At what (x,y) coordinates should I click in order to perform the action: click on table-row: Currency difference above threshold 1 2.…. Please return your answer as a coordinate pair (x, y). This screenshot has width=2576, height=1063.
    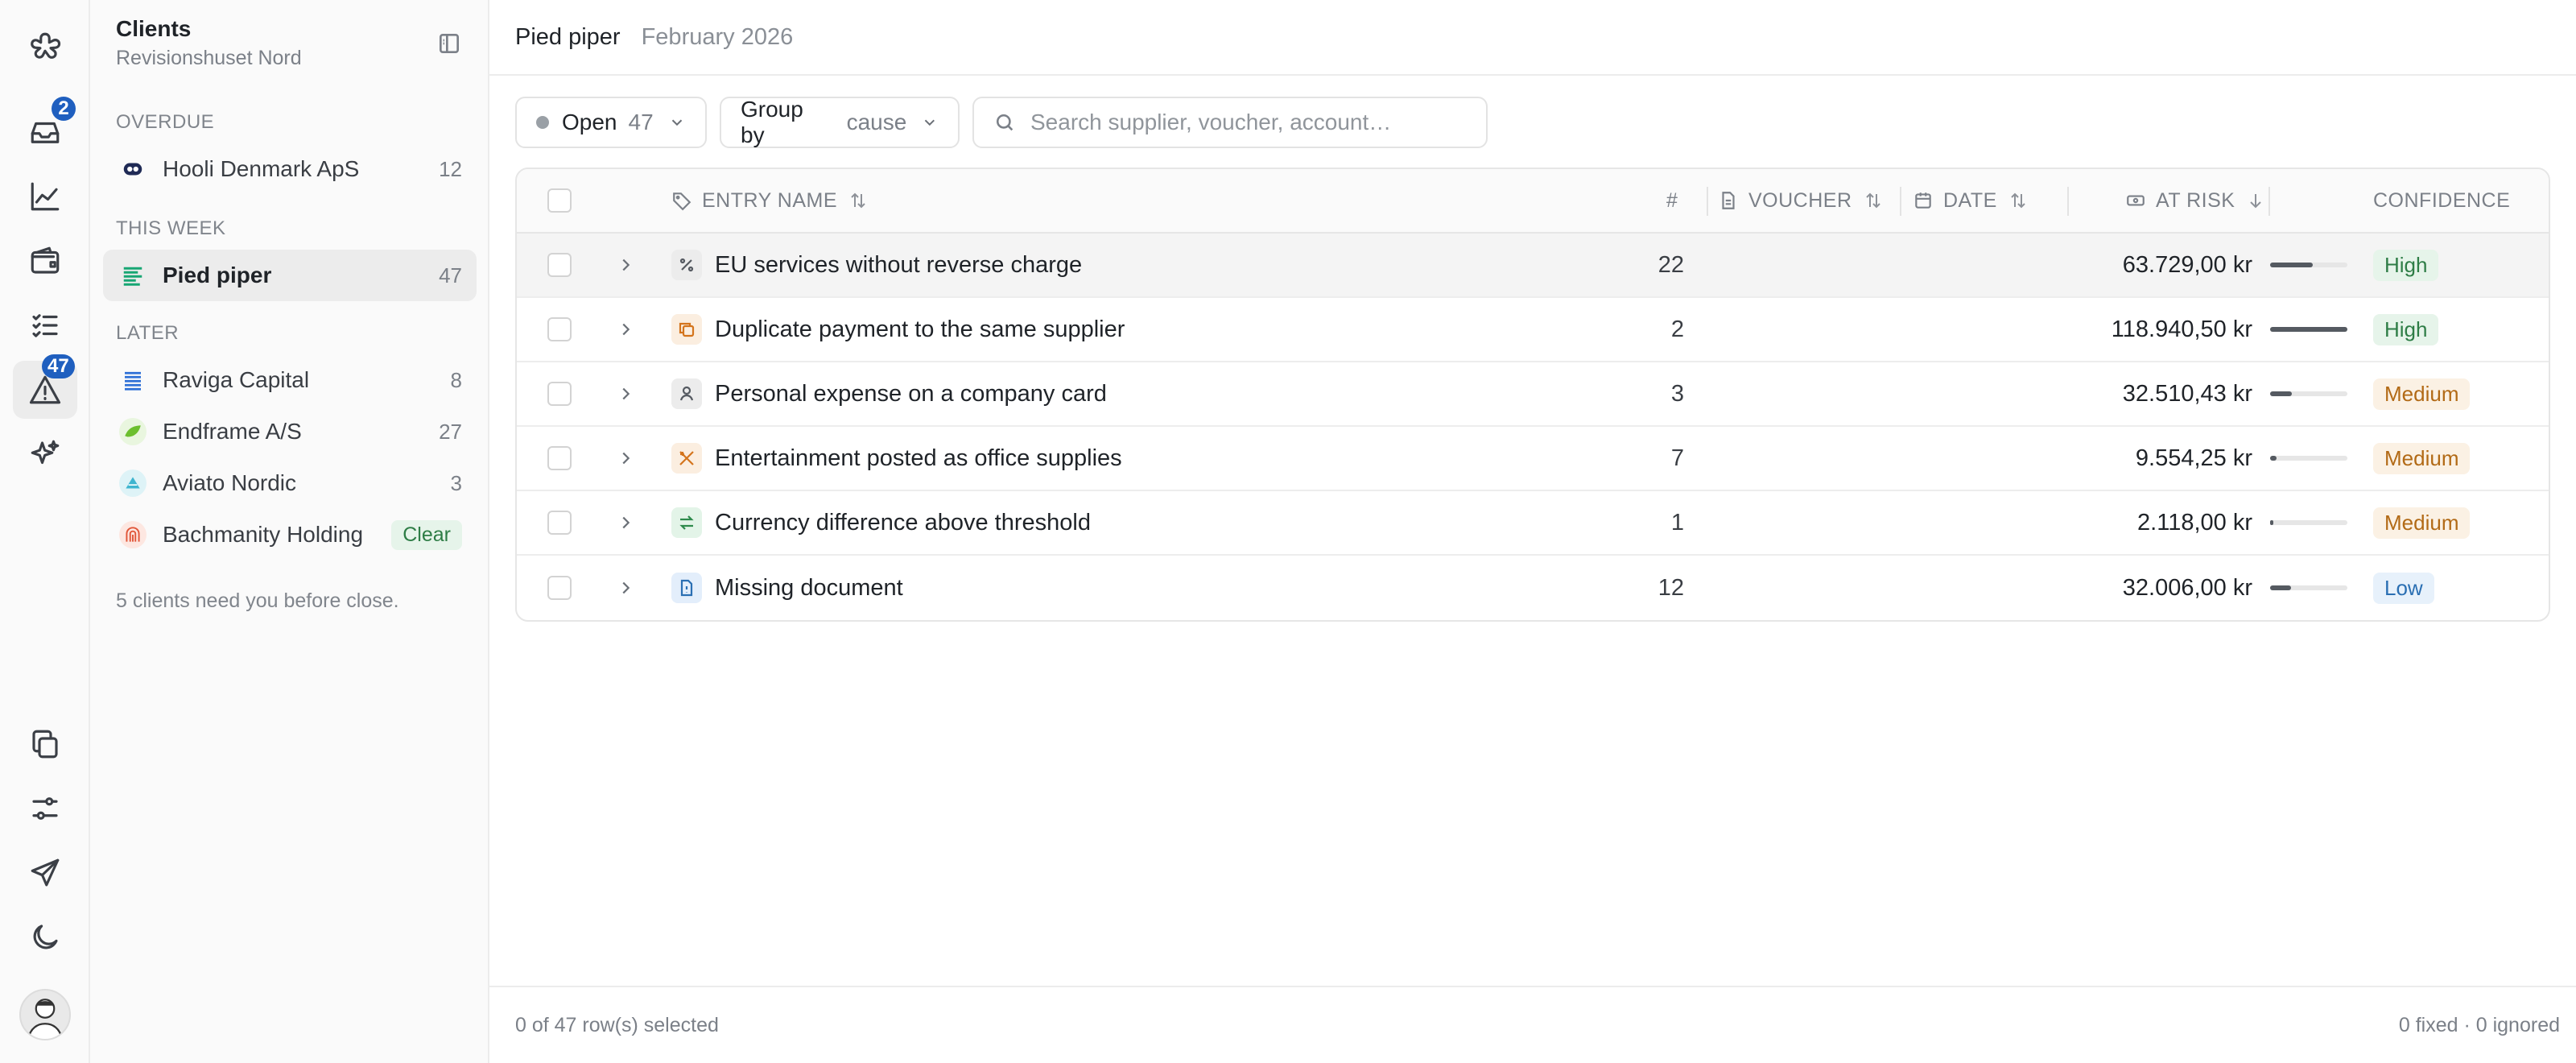
    Looking at the image, I should click on (1533, 523).